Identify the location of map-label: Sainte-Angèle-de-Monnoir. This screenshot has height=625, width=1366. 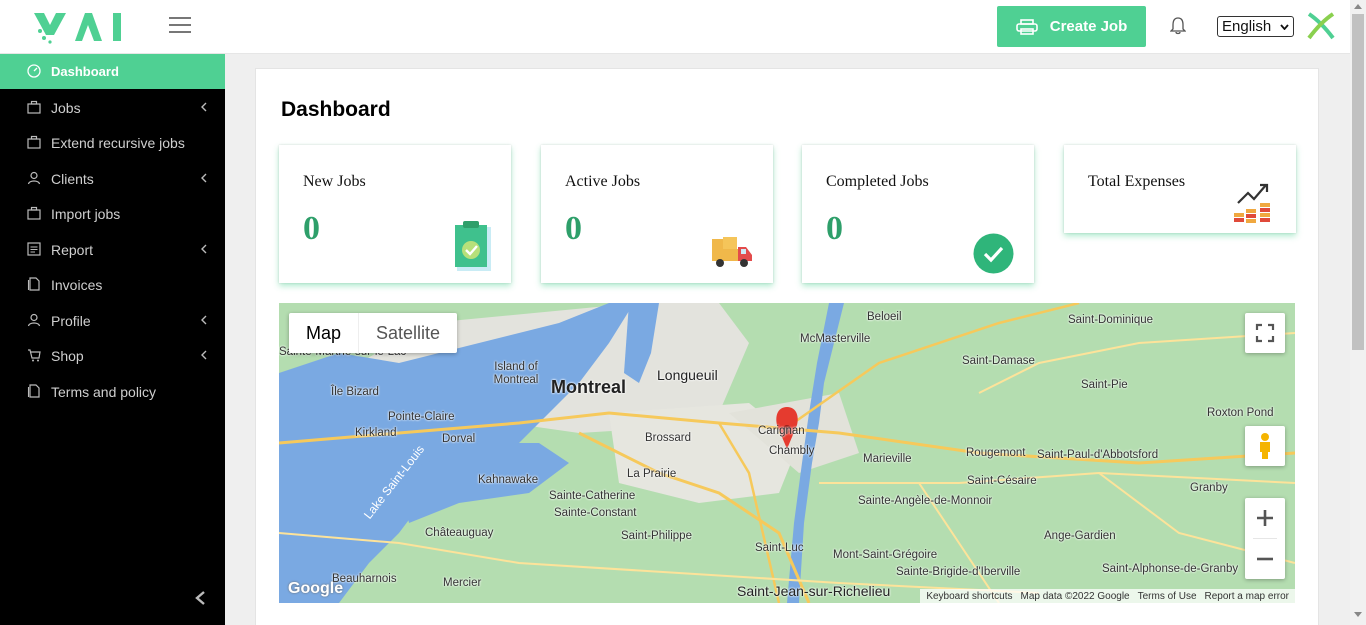
(925, 501).